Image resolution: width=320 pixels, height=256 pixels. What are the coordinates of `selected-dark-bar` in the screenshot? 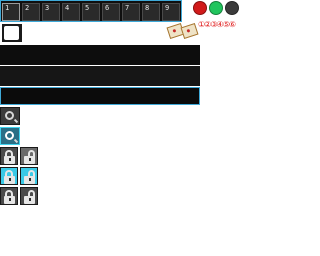 It's located at (100, 96).